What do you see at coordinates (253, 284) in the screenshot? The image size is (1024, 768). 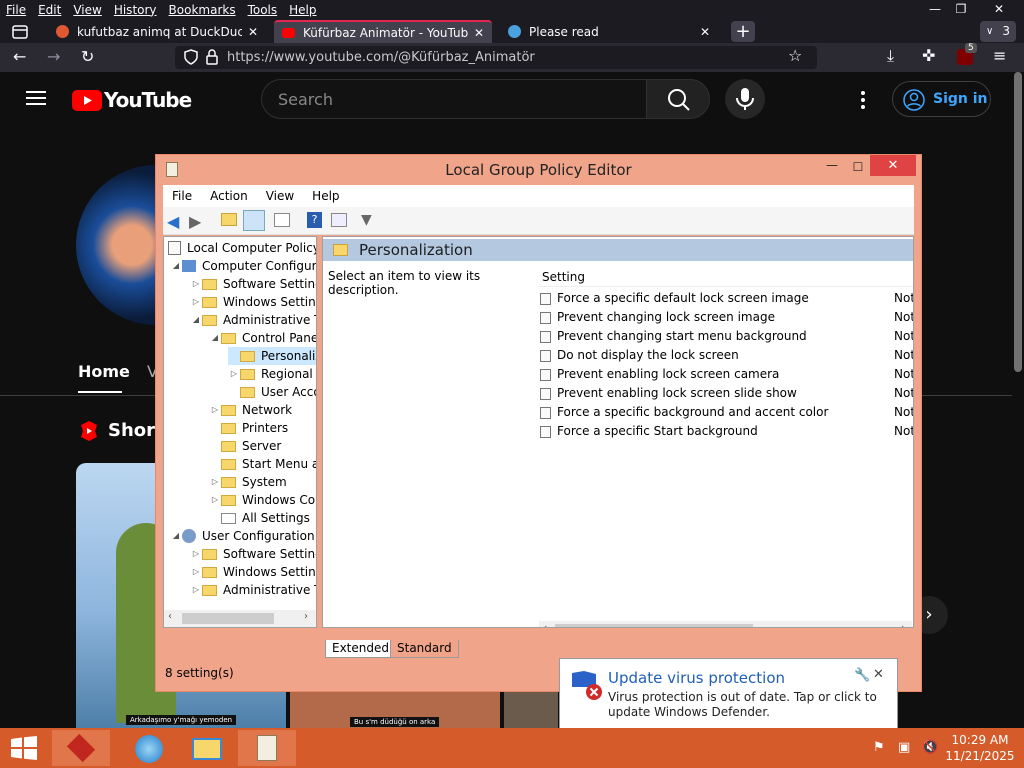 I see `tree-item-software-settings: ▷ Software Settings` at bounding box center [253, 284].